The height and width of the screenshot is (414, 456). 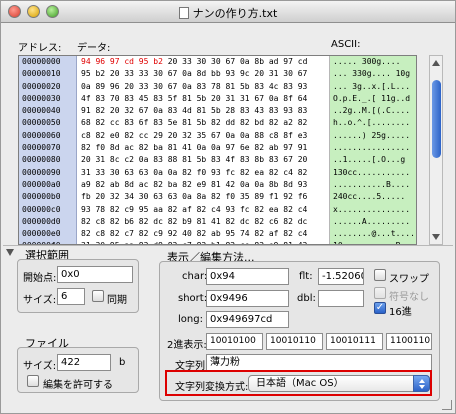 I want to click on section-divider, so click(x=228, y=245).